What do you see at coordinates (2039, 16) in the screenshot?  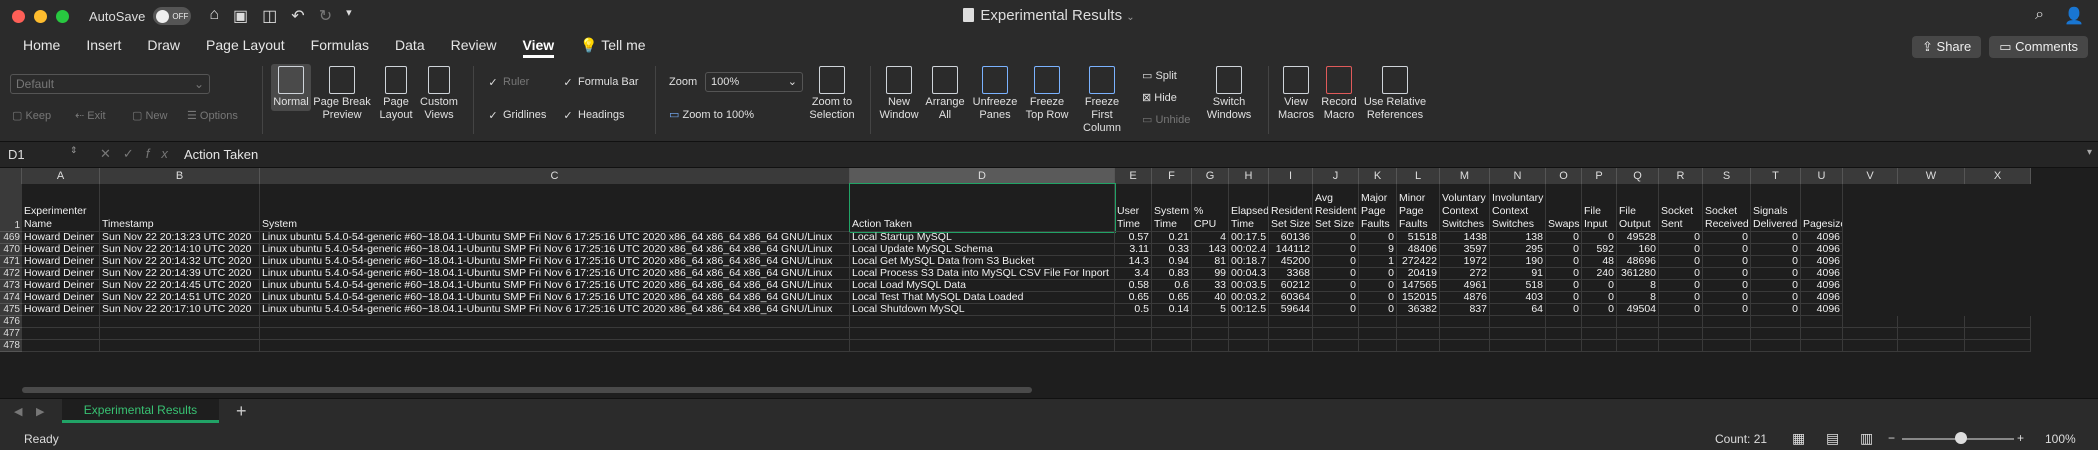 I see `search-icon: ⌕` at bounding box center [2039, 16].